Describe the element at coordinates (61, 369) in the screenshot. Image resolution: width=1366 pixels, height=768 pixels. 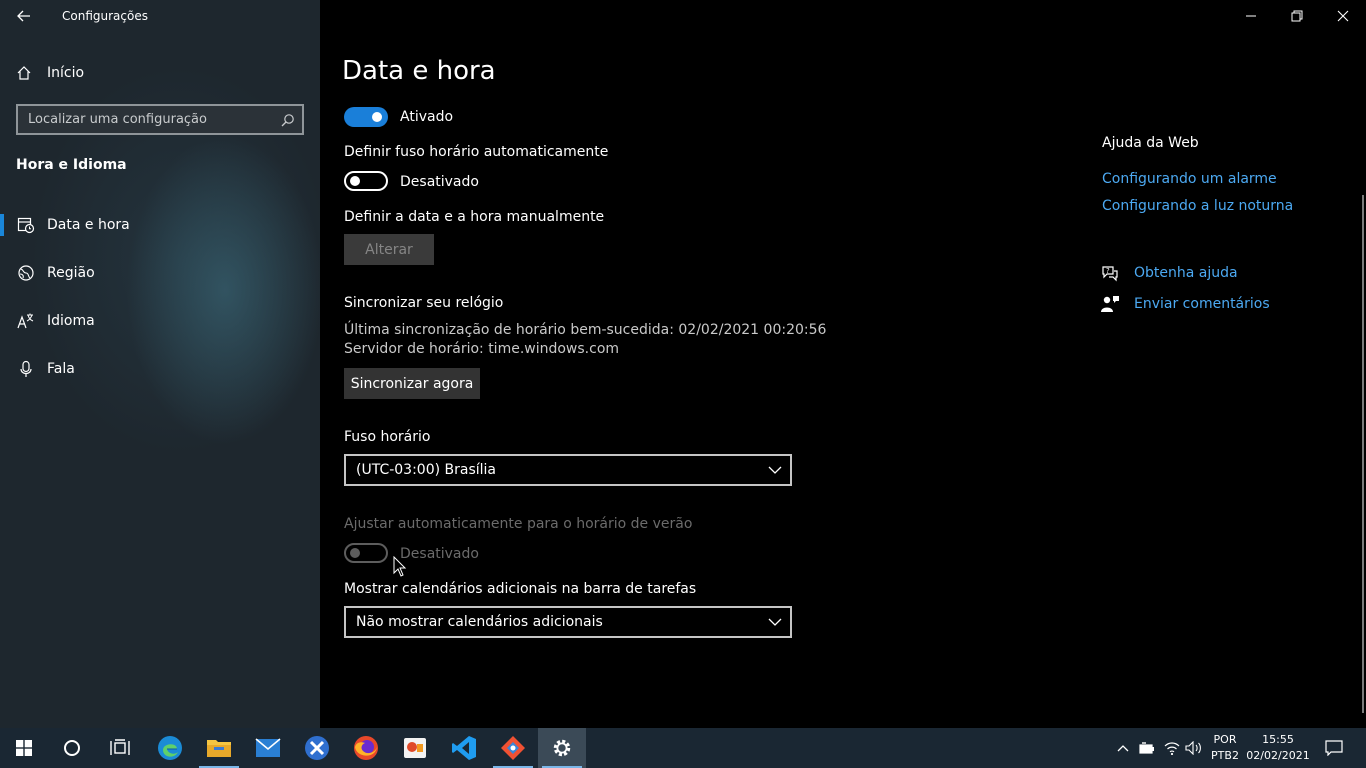
I see `sidebar-item-label: Fala` at that location.